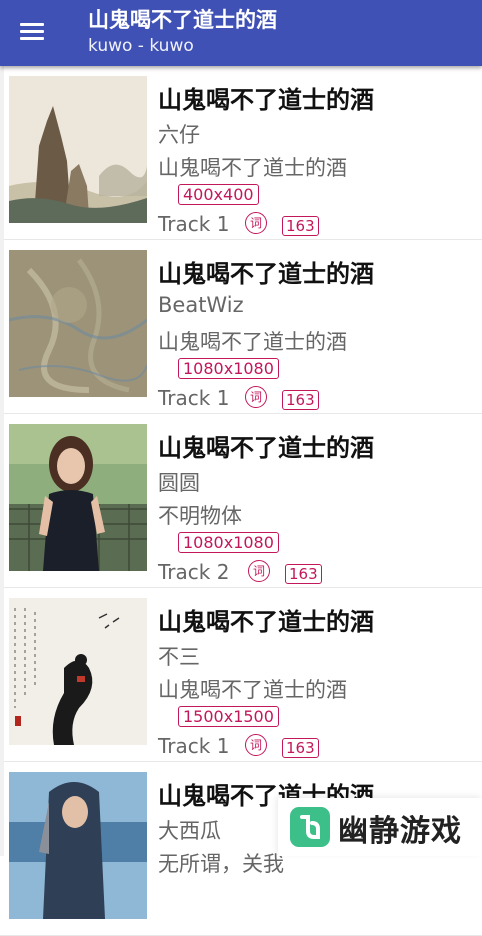 This screenshot has width=482, height=936. What do you see at coordinates (33, 32) in the screenshot?
I see `menu-icon` at bounding box center [33, 32].